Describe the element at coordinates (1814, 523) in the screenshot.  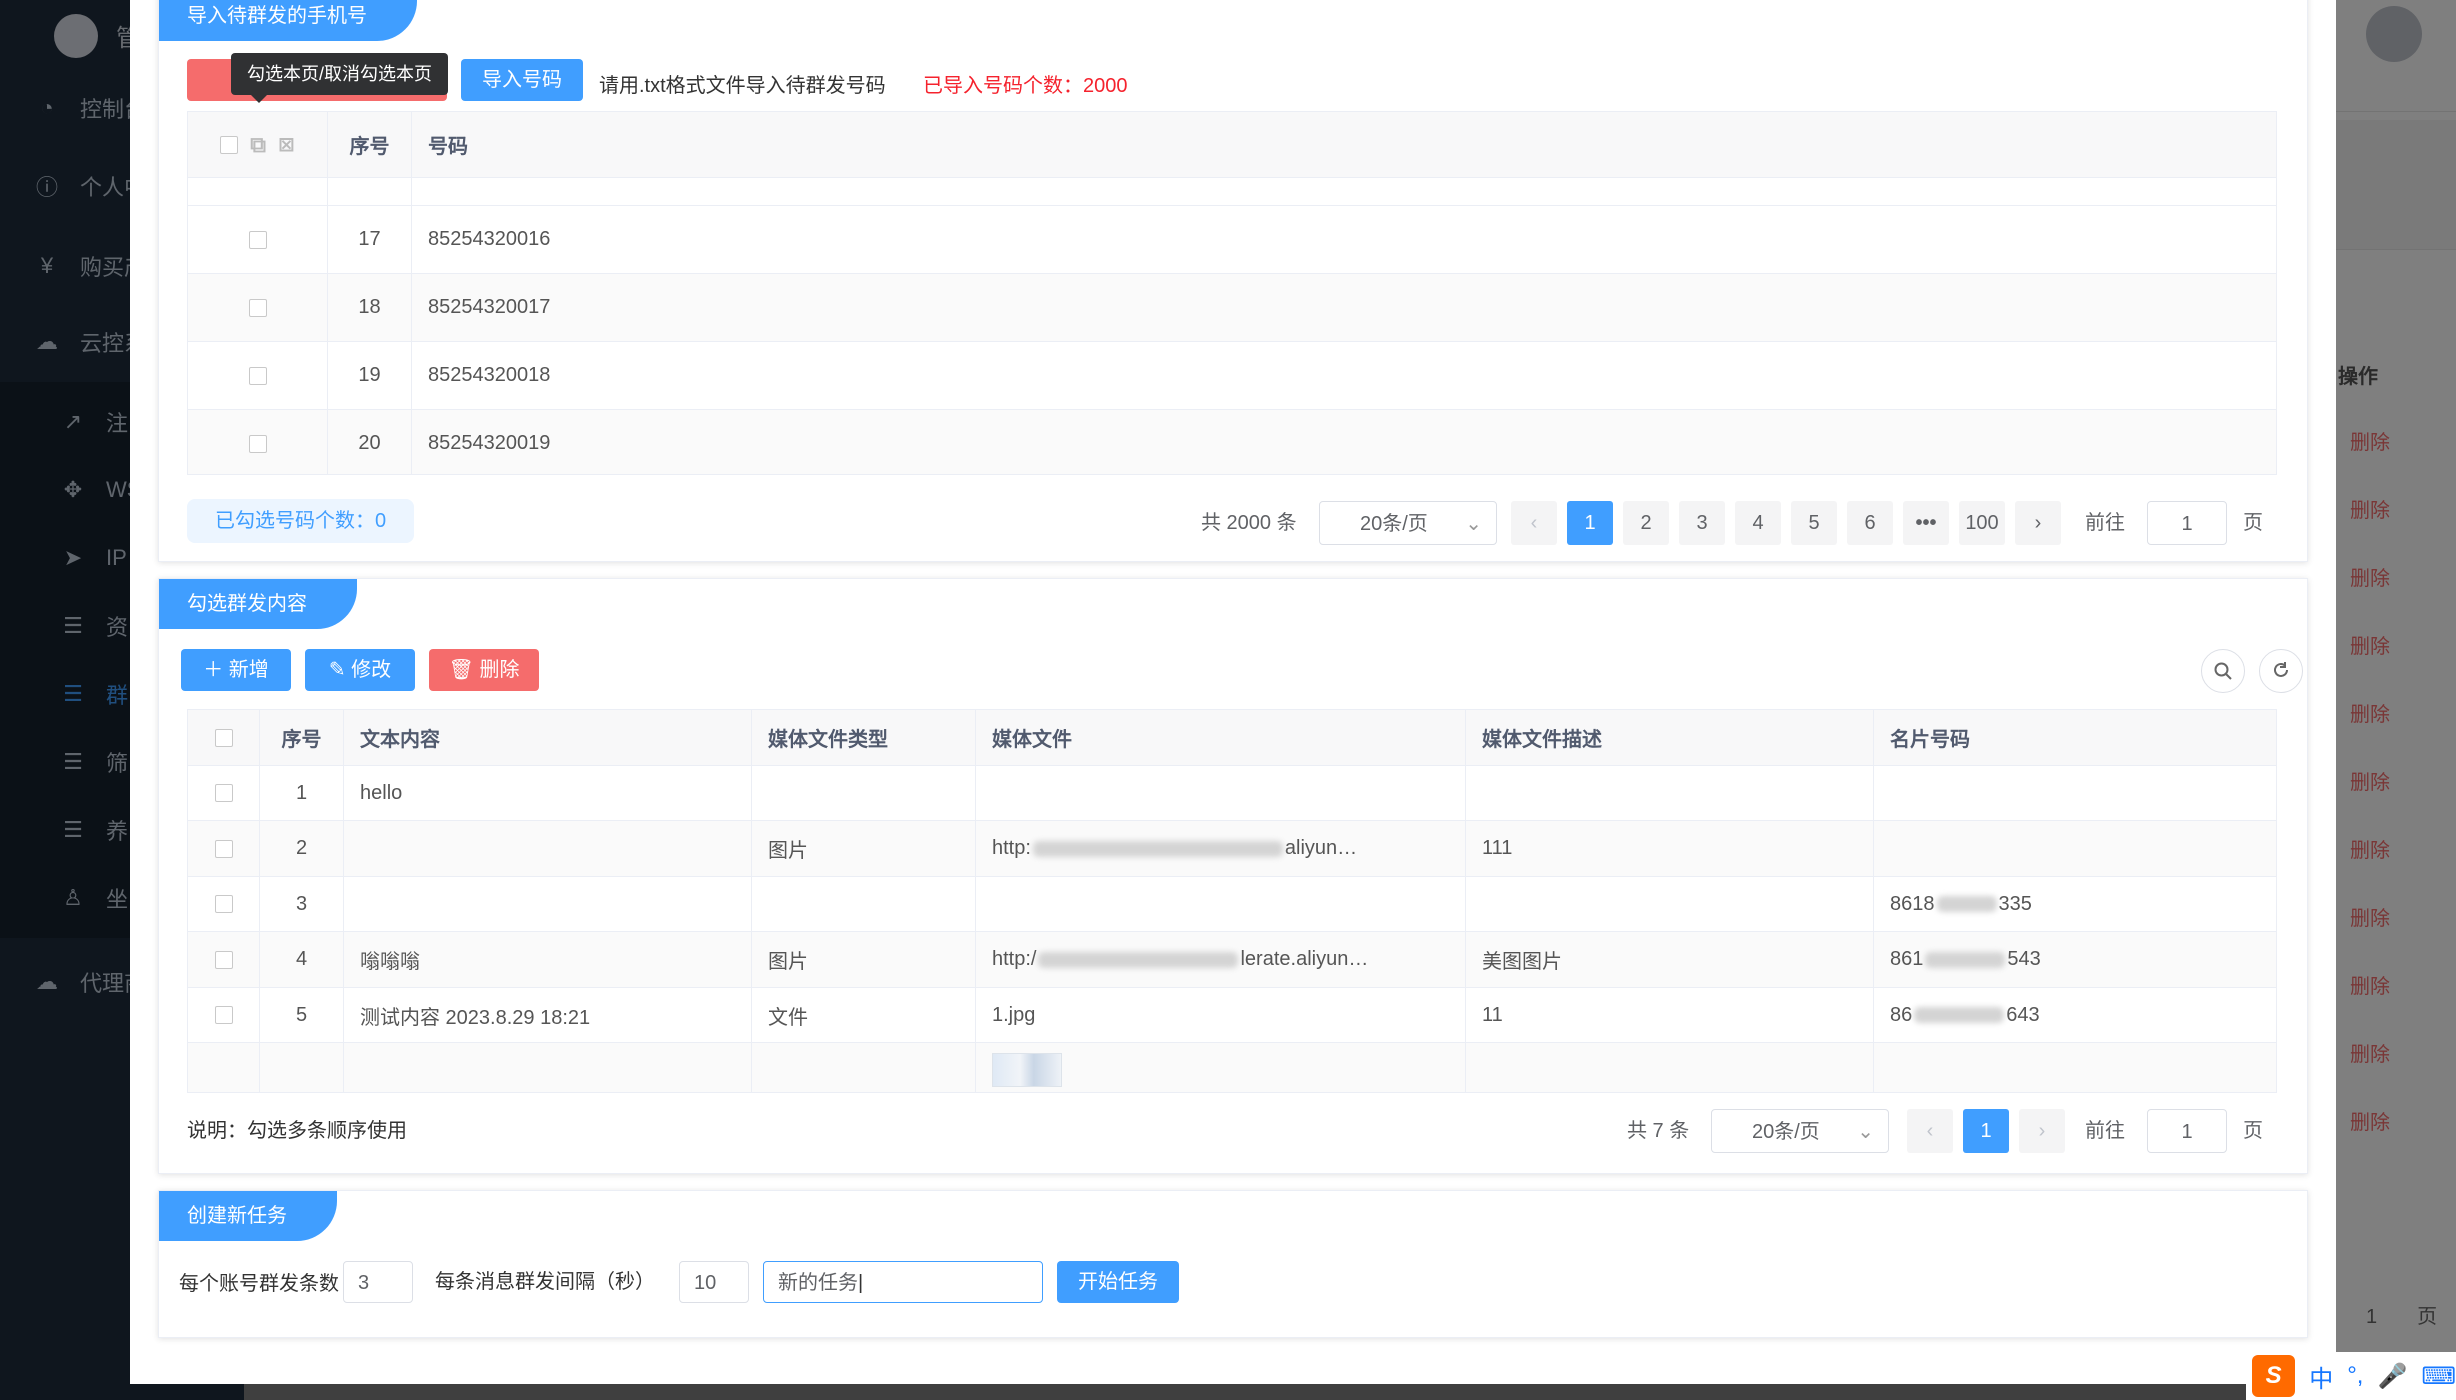
I see `page-button: 5` at that location.